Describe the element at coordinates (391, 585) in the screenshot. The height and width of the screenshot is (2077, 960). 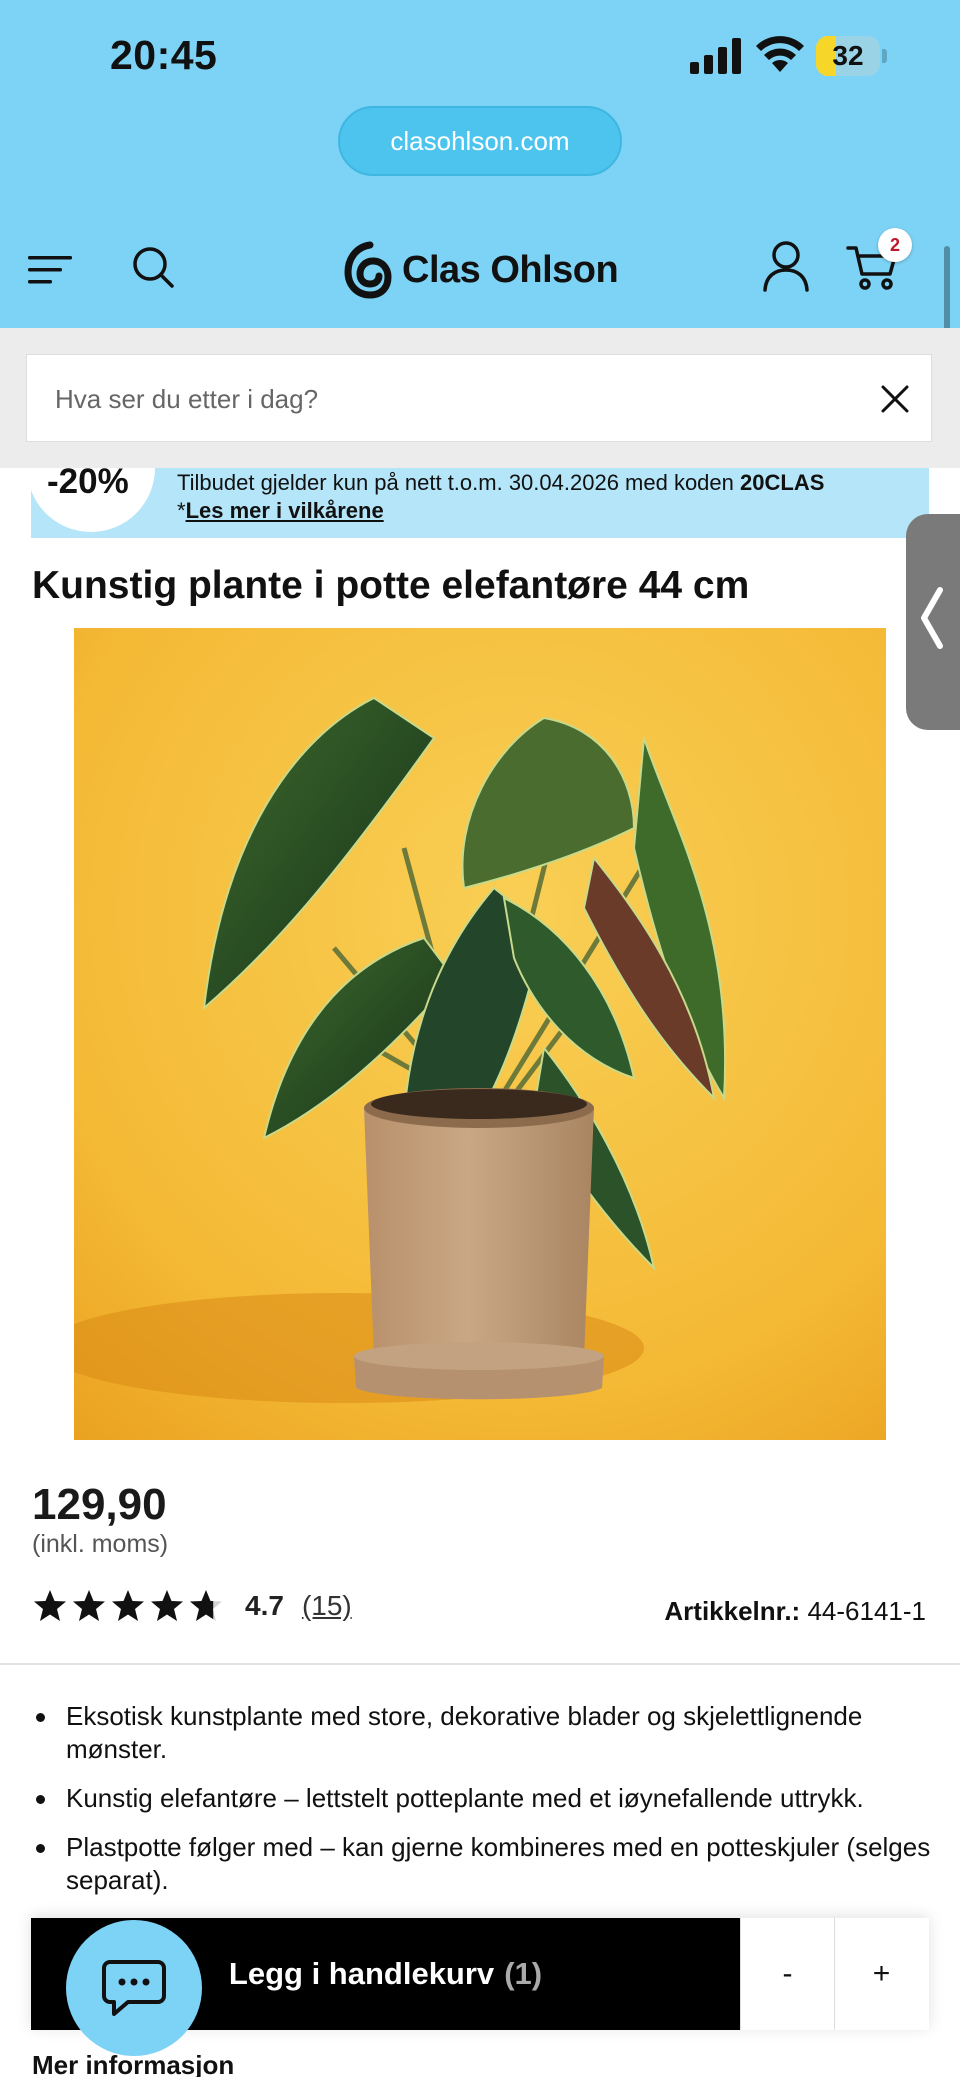
I see `product-title: Kunstig plante i potte elefantøre 44 cm` at that location.